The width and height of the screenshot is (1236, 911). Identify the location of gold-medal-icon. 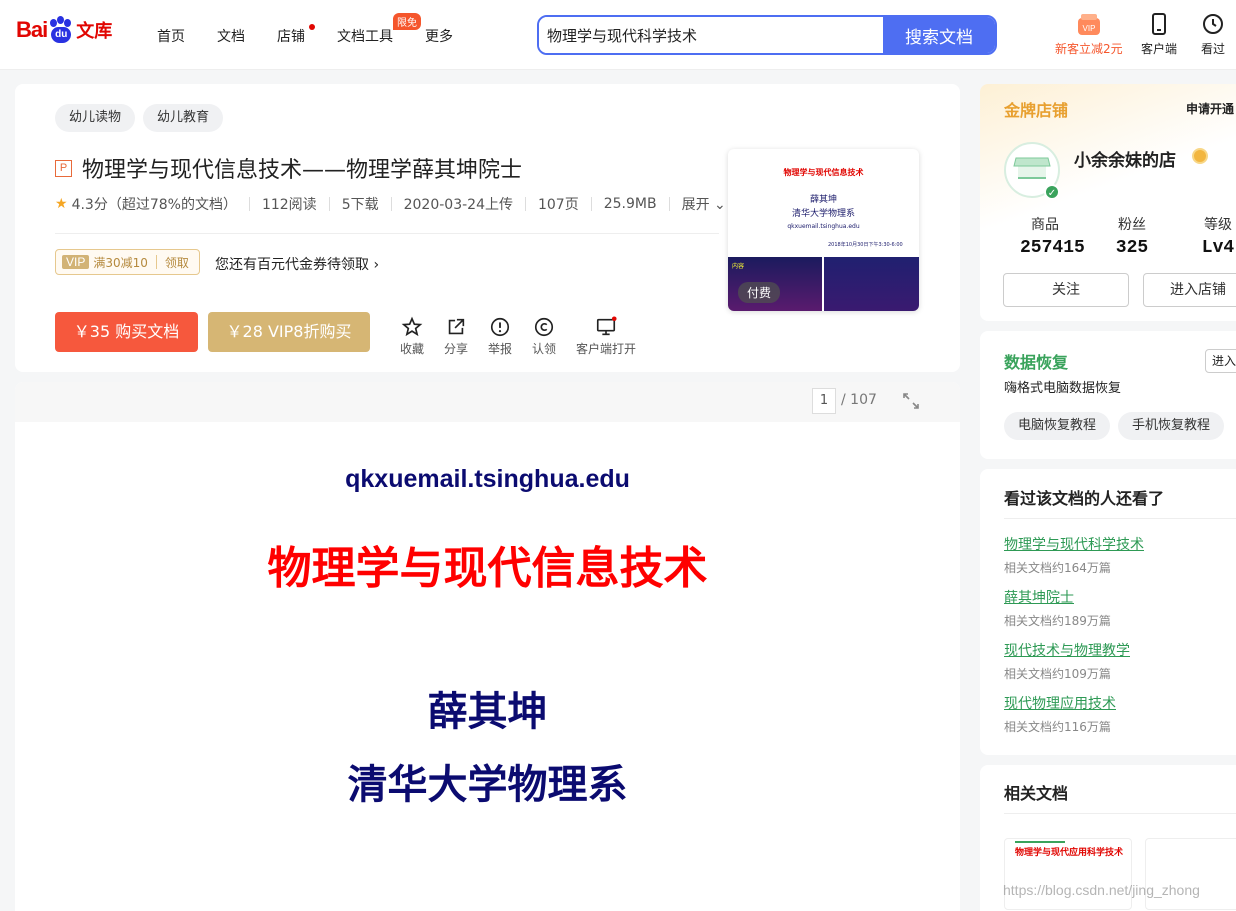
(1200, 156).